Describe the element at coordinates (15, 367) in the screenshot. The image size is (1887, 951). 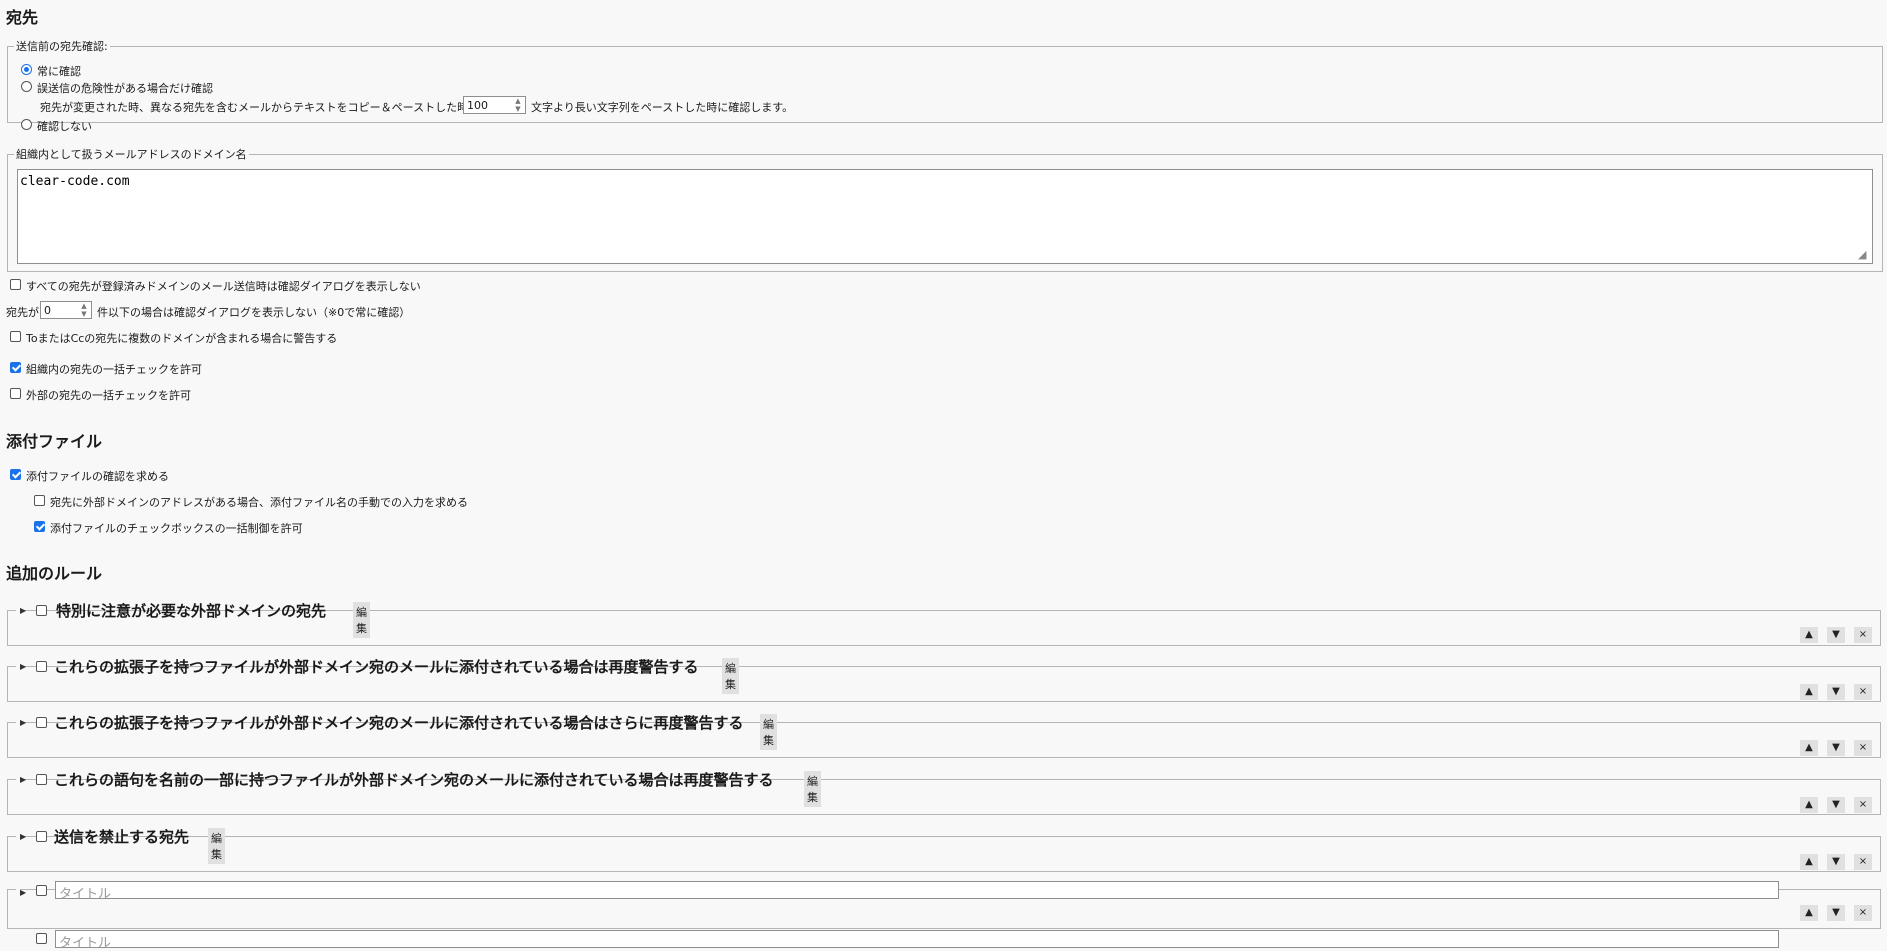
I see `allow-bulk-internal-checkbox` at that location.